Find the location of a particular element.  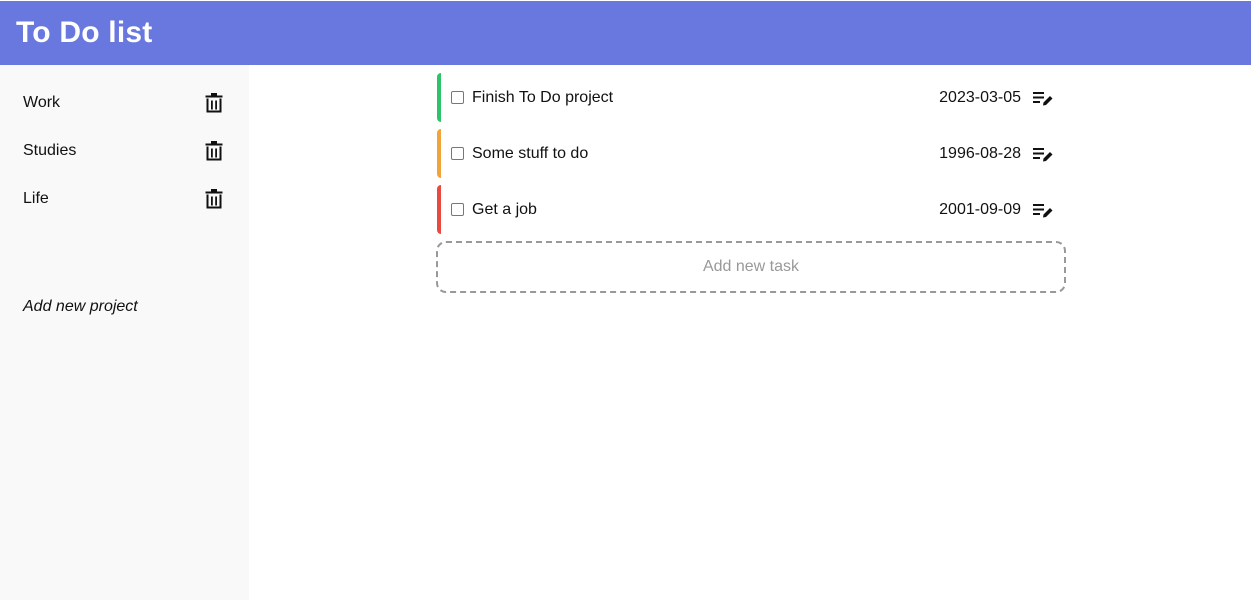

task-date: 1996-08-28 is located at coordinates (980, 153).